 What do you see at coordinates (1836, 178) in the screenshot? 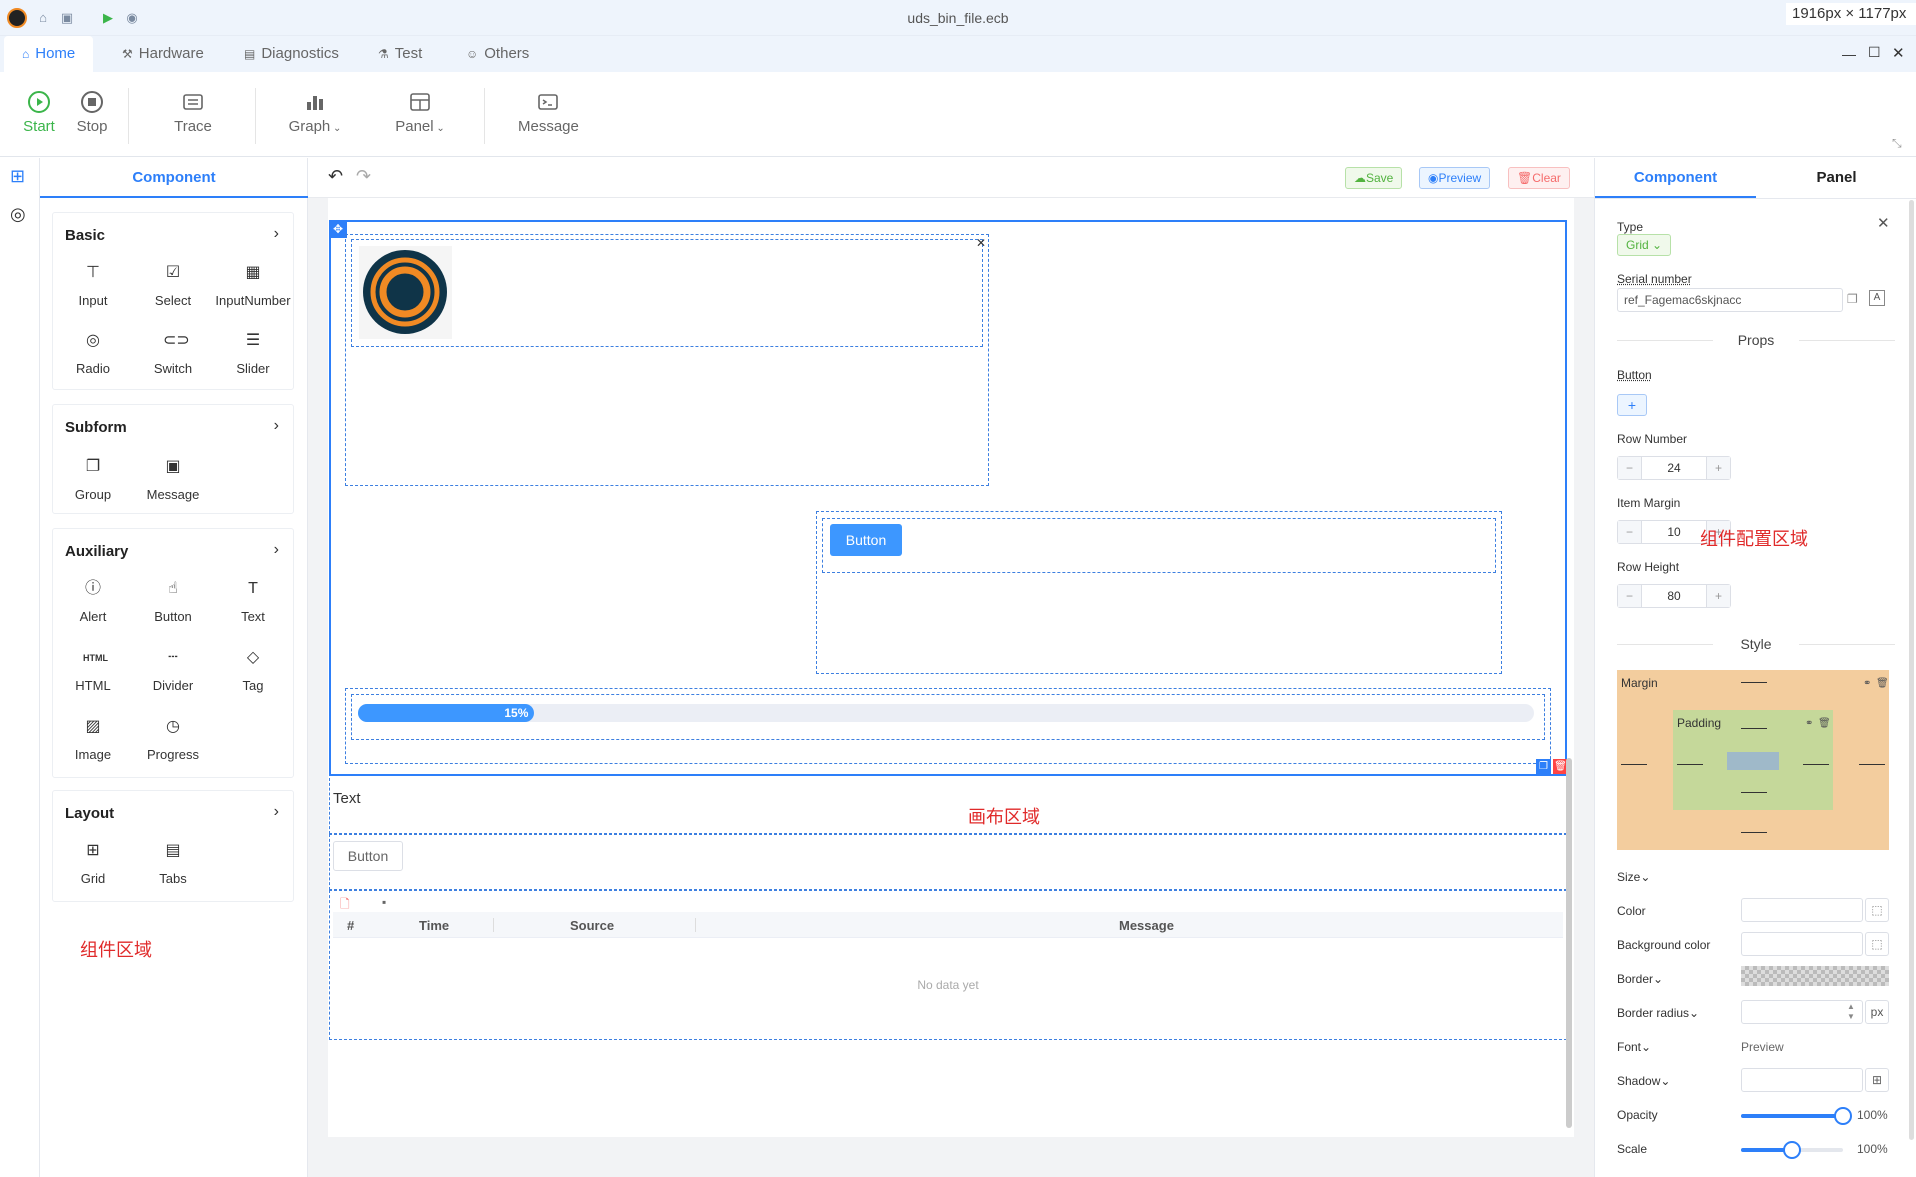
I see `tab-panel-config: Panel` at bounding box center [1836, 178].